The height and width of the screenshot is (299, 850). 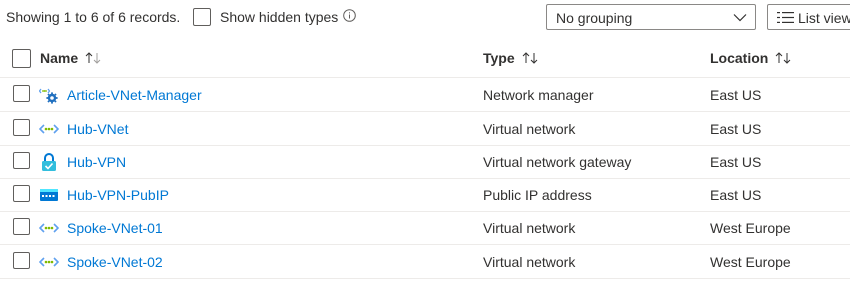 What do you see at coordinates (115, 262) in the screenshot?
I see `resource-name-link: Spoke-VNet-02` at bounding box center [115, 262].